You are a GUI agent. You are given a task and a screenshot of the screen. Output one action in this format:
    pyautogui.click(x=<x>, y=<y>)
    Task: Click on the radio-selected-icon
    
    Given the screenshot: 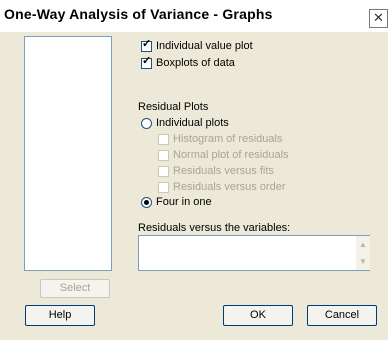 What is the action you would take?
    pyautogui.click(x=146, y=202)
    